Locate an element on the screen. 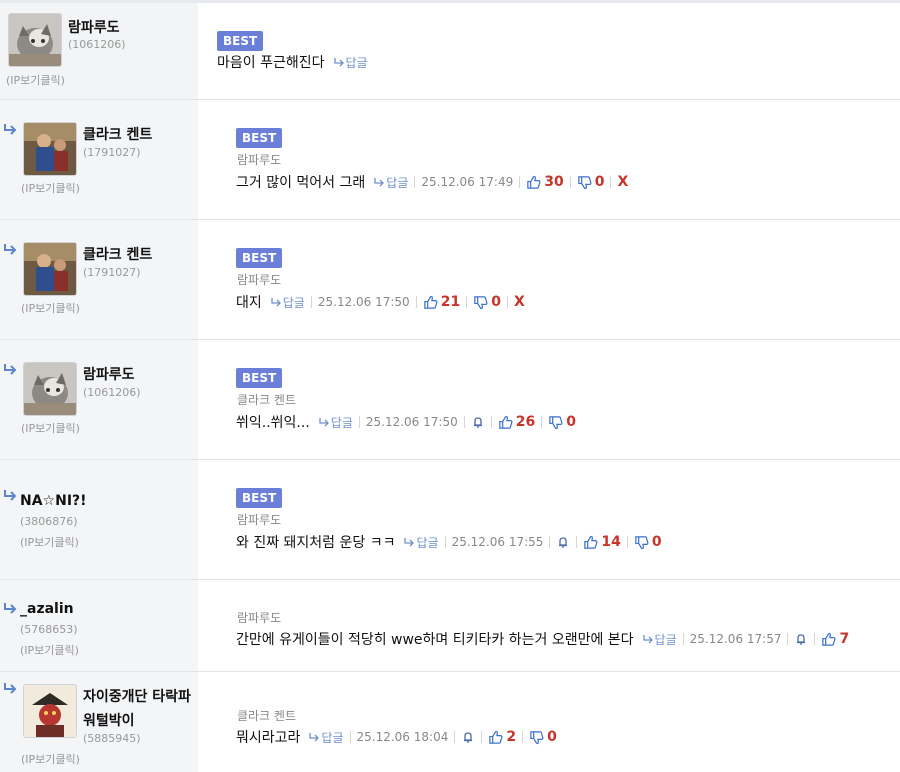 The width and height of the screenshot is (900, 772). author-id: (5768653) is located at coordinates (49, 629).